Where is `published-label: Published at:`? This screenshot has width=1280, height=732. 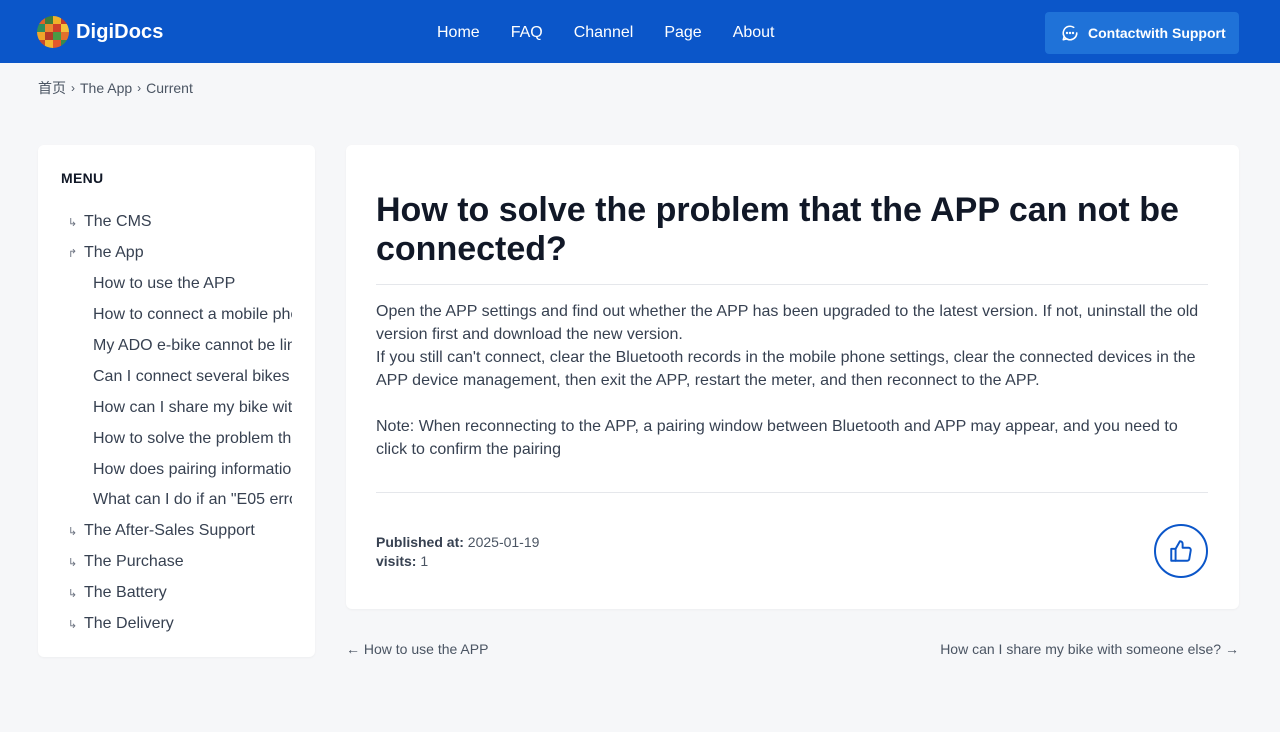 published-label: Published at: is located at coordinates (420, 542).